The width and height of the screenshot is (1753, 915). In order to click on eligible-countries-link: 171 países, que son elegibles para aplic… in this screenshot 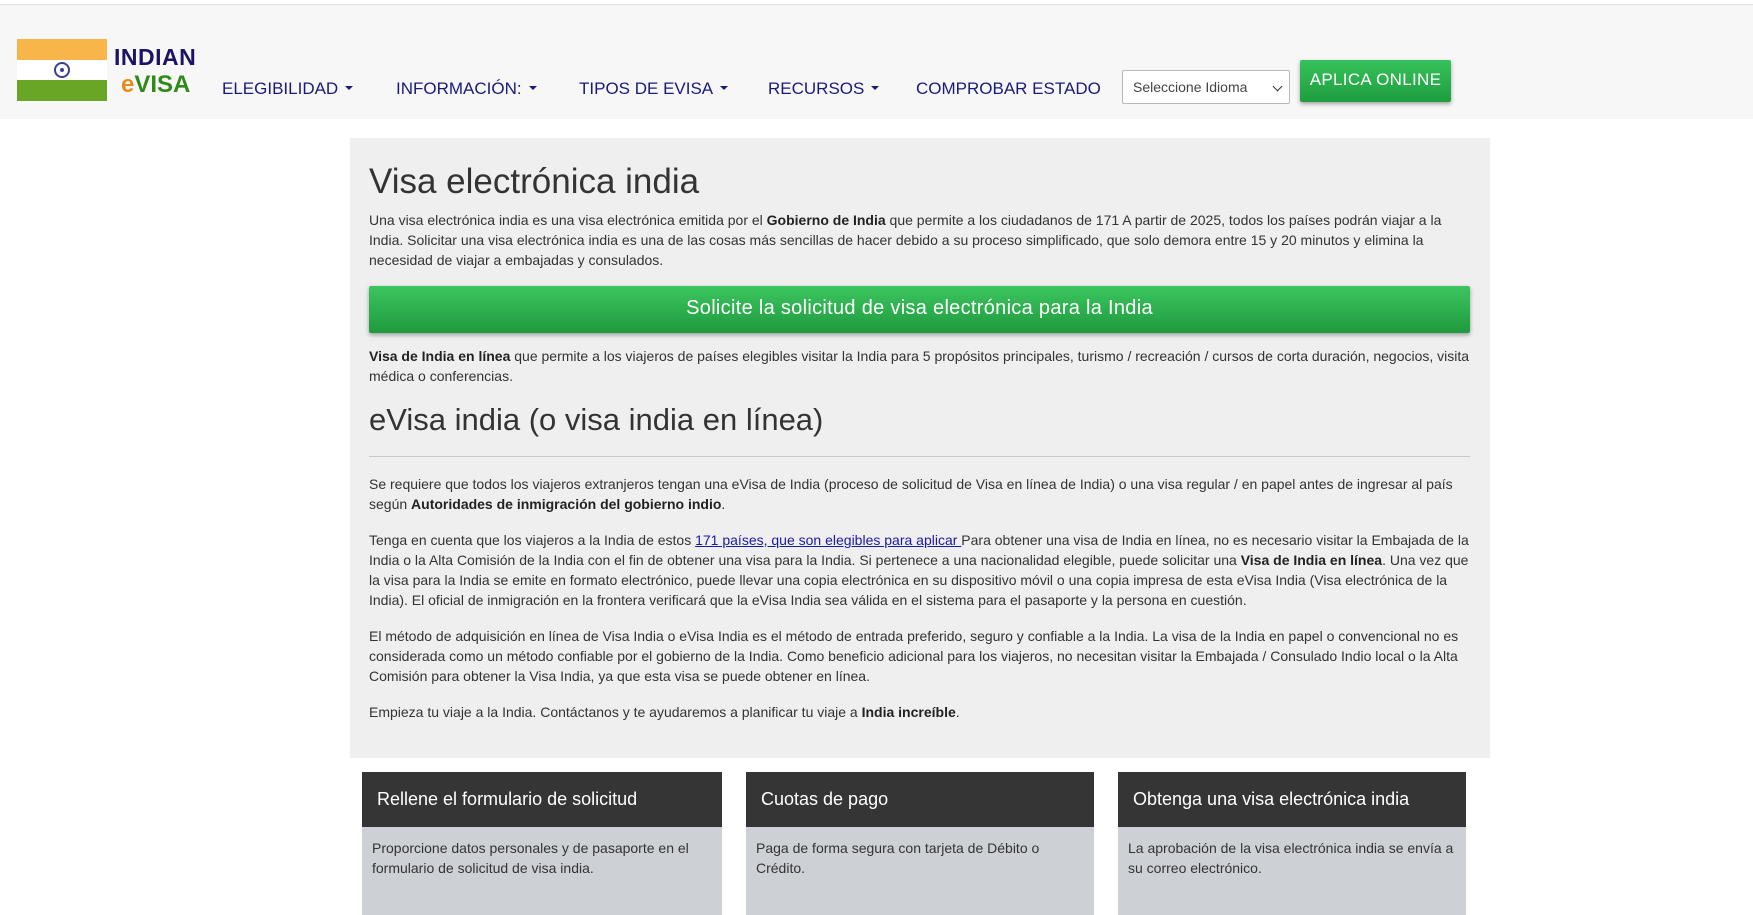, I will do `click(828, 540)`.